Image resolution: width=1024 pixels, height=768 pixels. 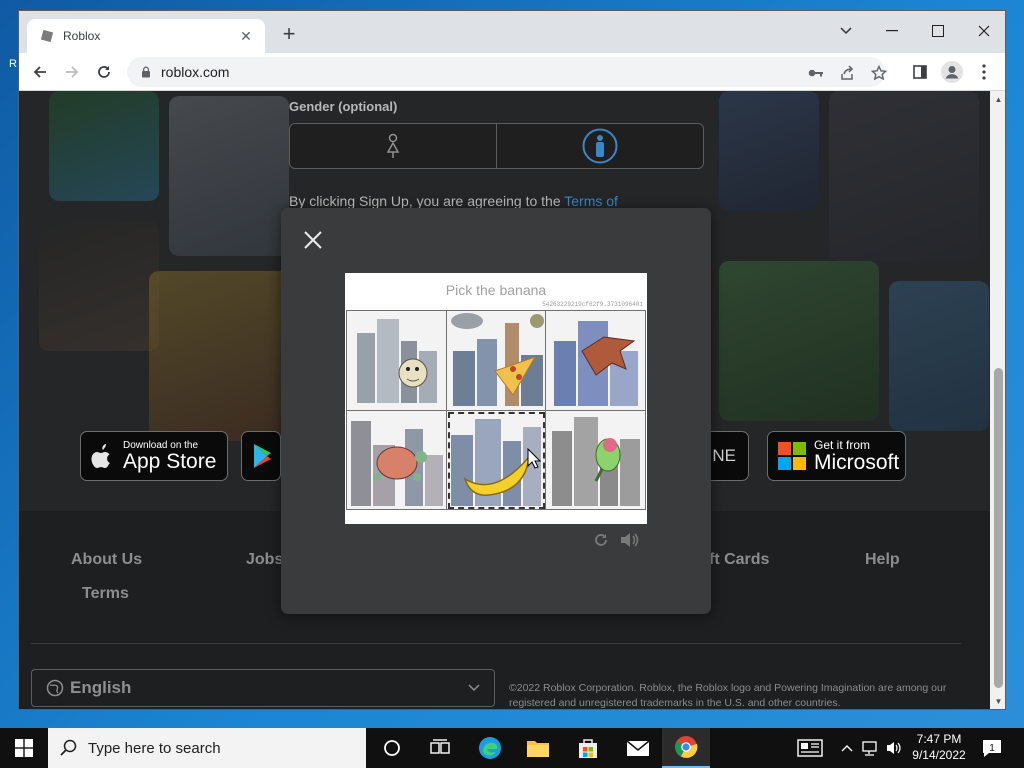 What do you see at coordinates (100, 456) in the screenshot?
I see `apple-icon` at bounding box center [100, 456].